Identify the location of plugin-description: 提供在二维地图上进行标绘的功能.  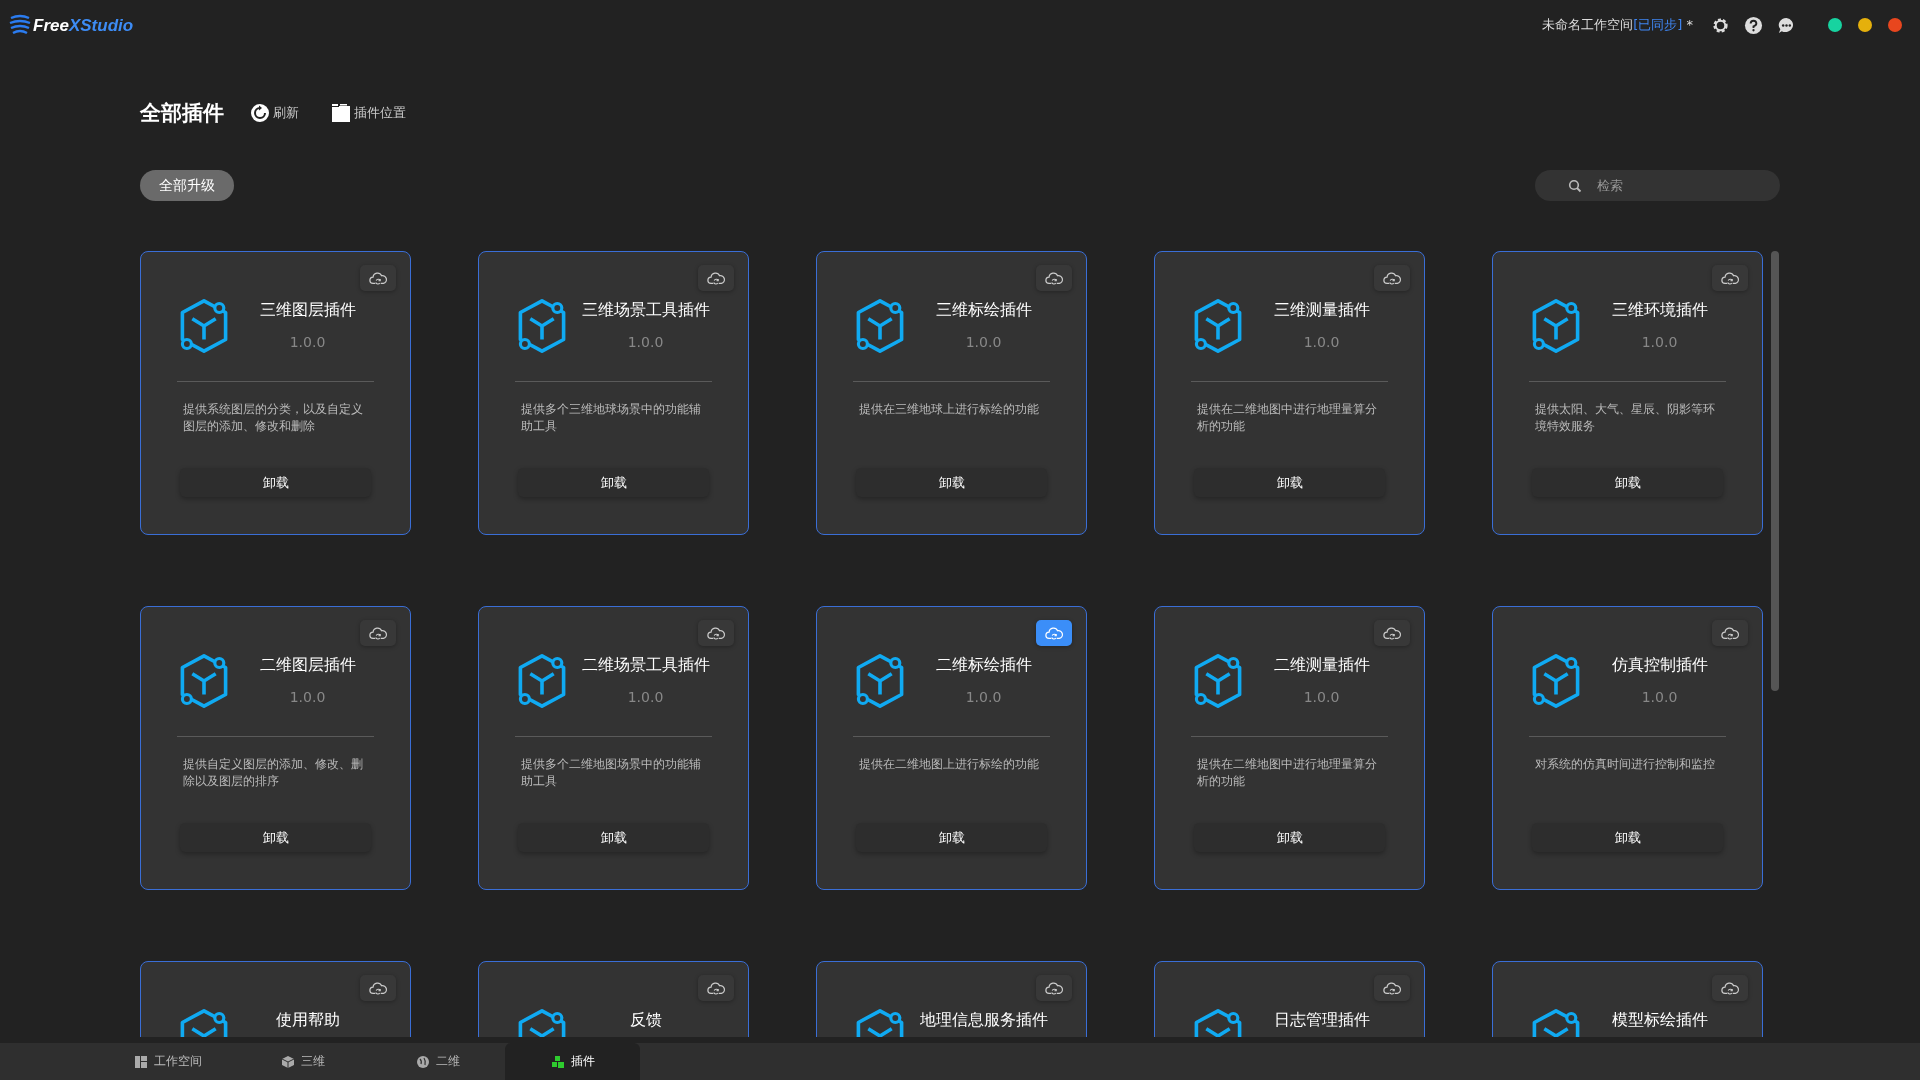
(949, 764).